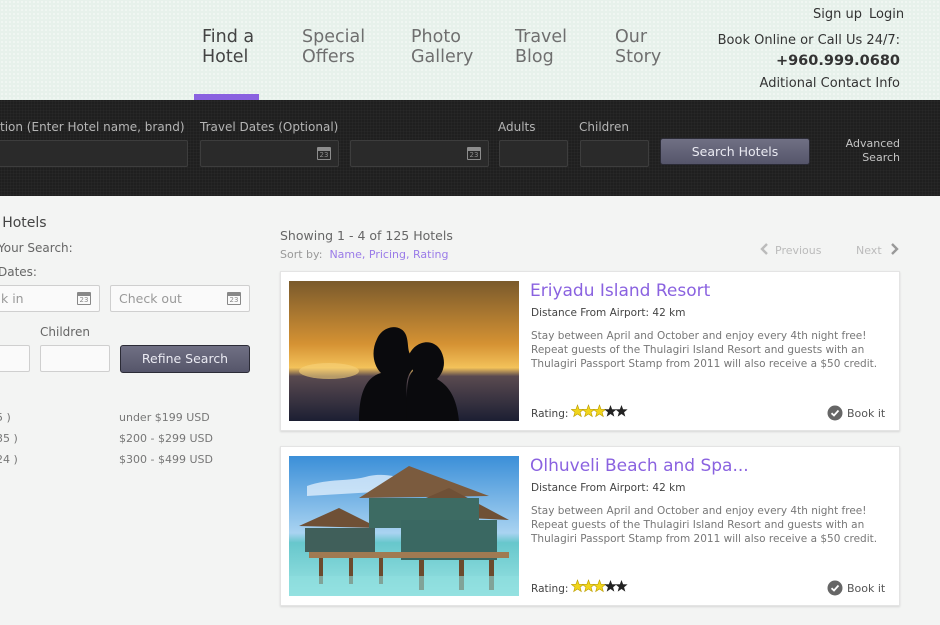  What do you see at coordinates (830, 83) in the screenshot?
I see `contact-info-link: Aditional Contact Info` at bounding box center [830, 83].